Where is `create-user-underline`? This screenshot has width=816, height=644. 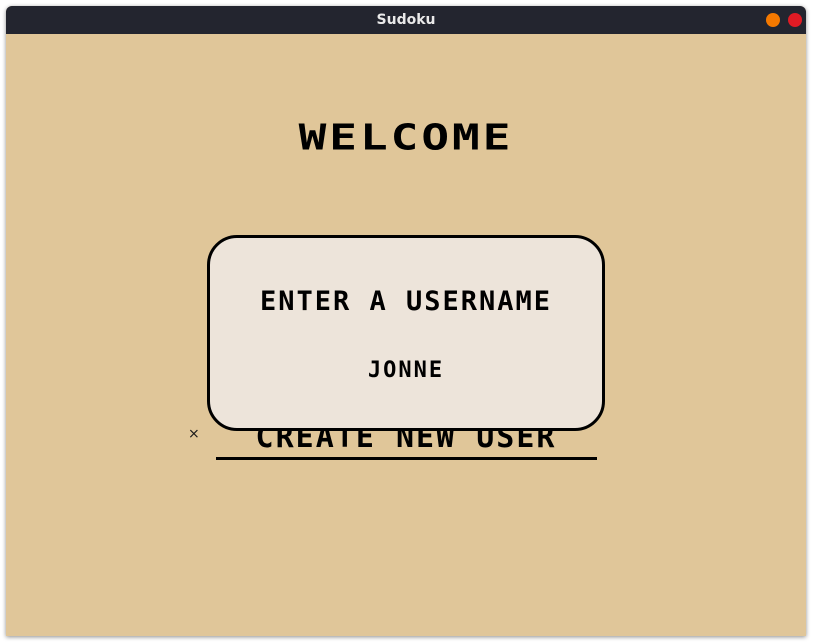
create-user-underline is located at coordinates (406, 458).